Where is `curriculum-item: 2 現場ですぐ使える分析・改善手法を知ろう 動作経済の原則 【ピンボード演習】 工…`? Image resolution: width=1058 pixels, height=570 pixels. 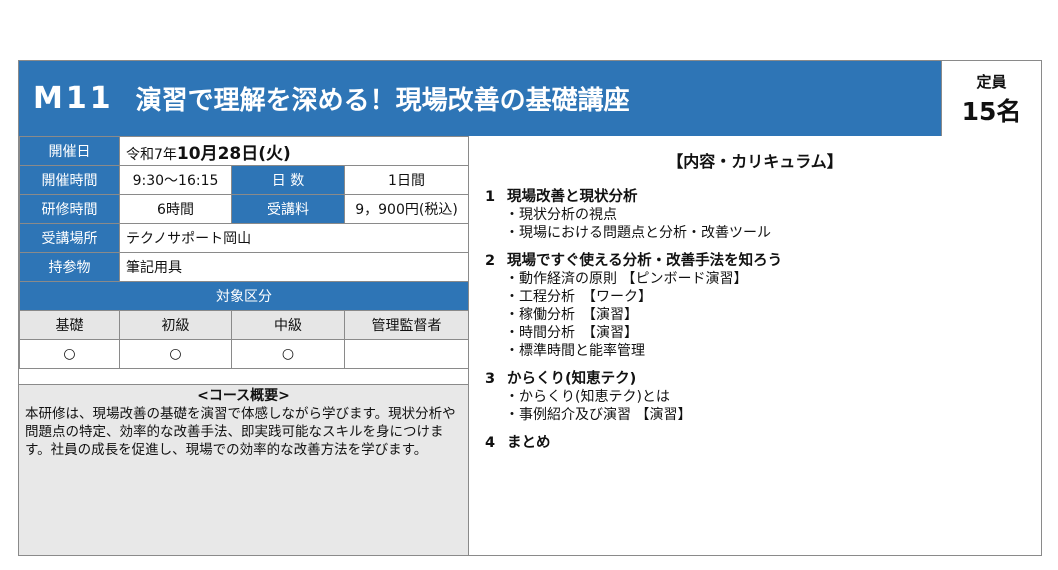
curriculum-item: 2 現場ですぐ使える分析・改善手法を知ろう 動作経済の原則 【ピンボード演習】 工… is located at coordinates (763, 306).